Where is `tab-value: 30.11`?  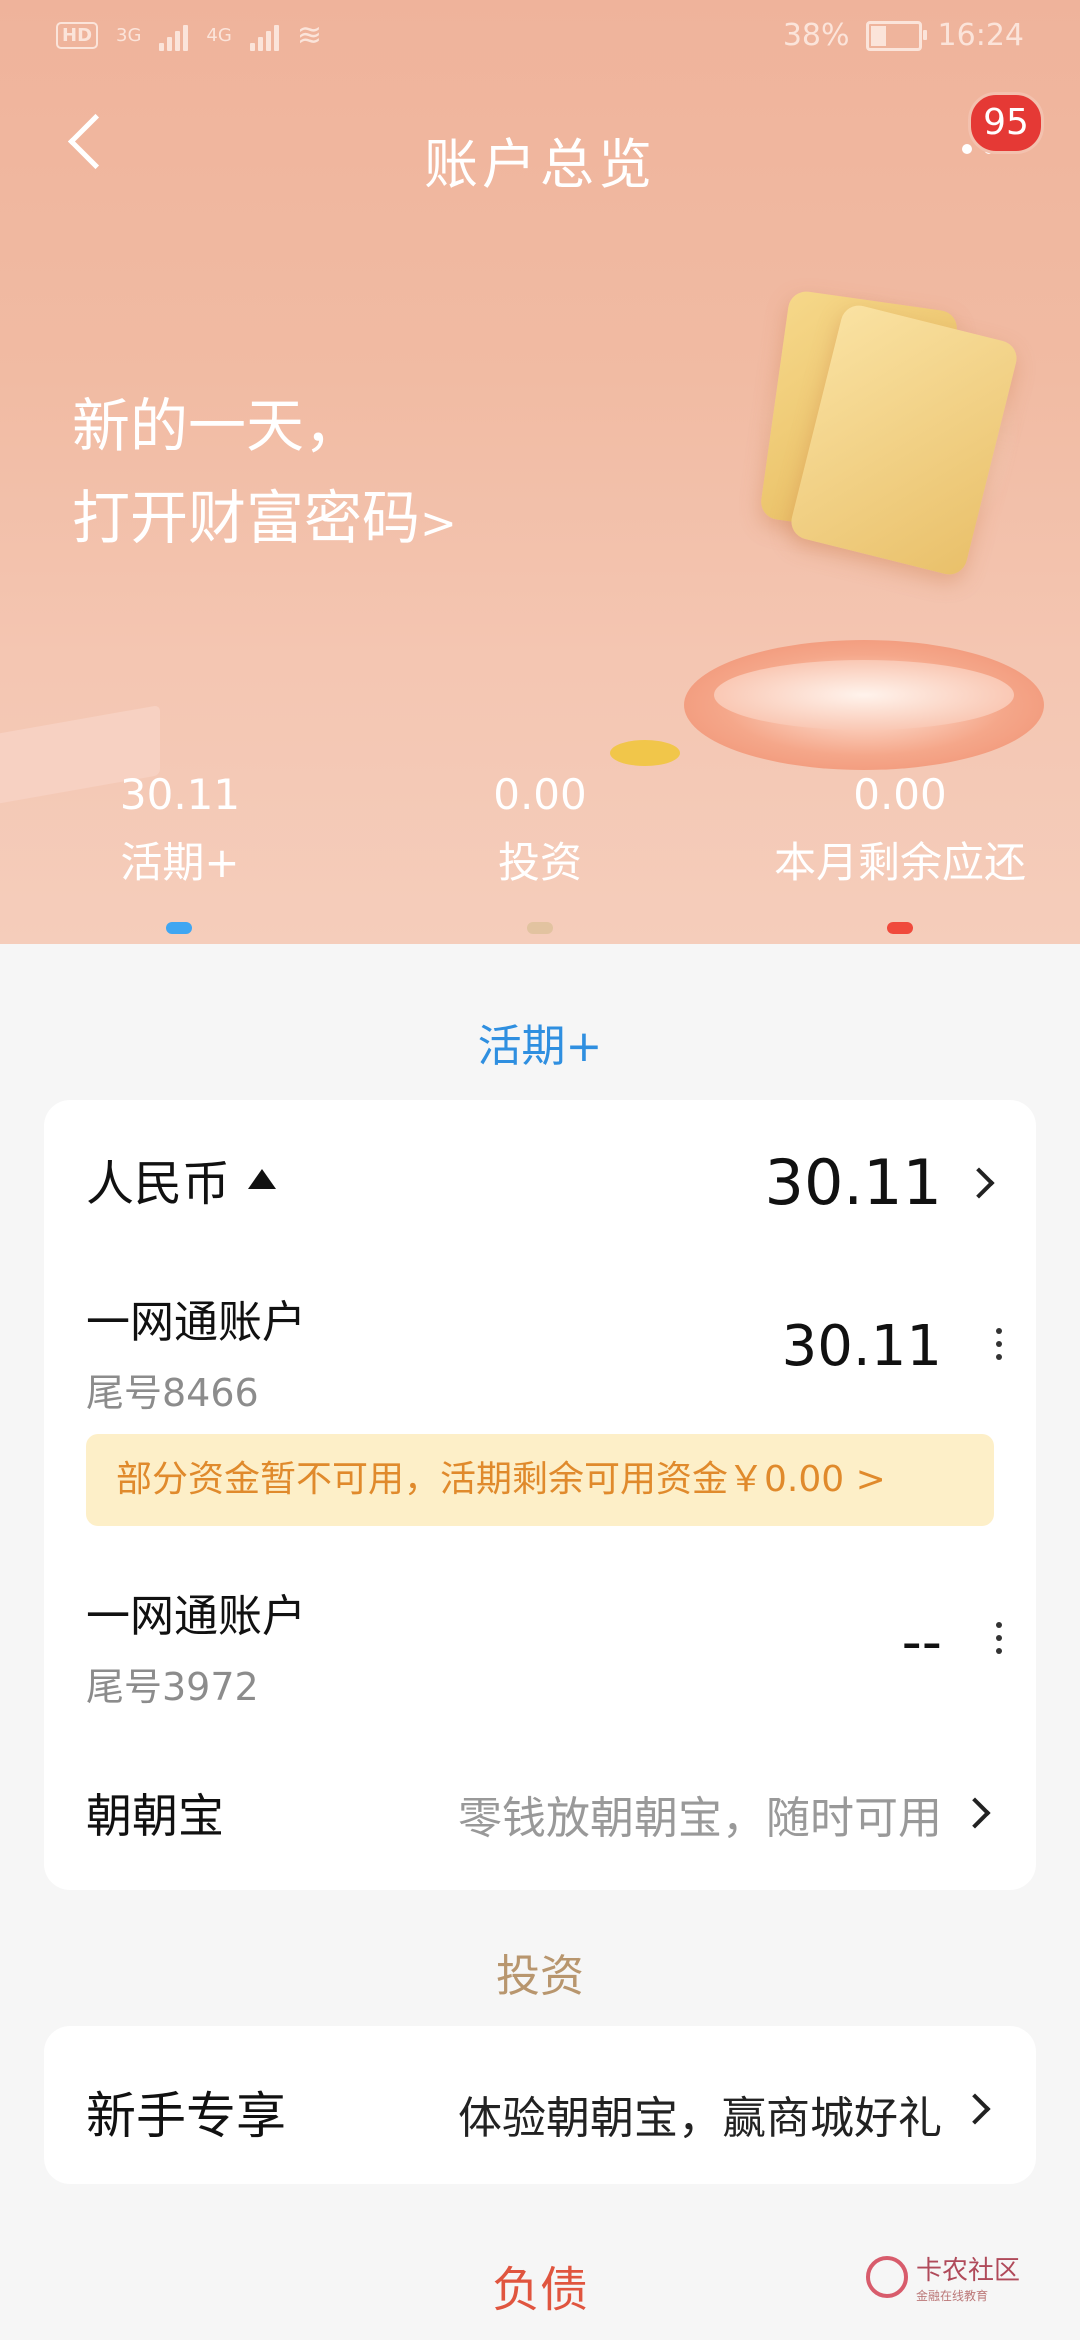
tab-value: 30.11 is located at coordinates (180, 794).